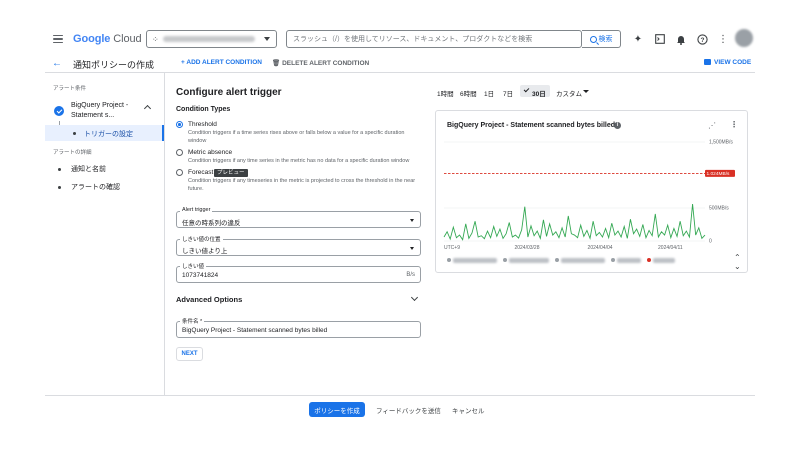  Describe the element at coordinates (605, 39) in the screenshot. I see `search-button-label: 検索` at that location.